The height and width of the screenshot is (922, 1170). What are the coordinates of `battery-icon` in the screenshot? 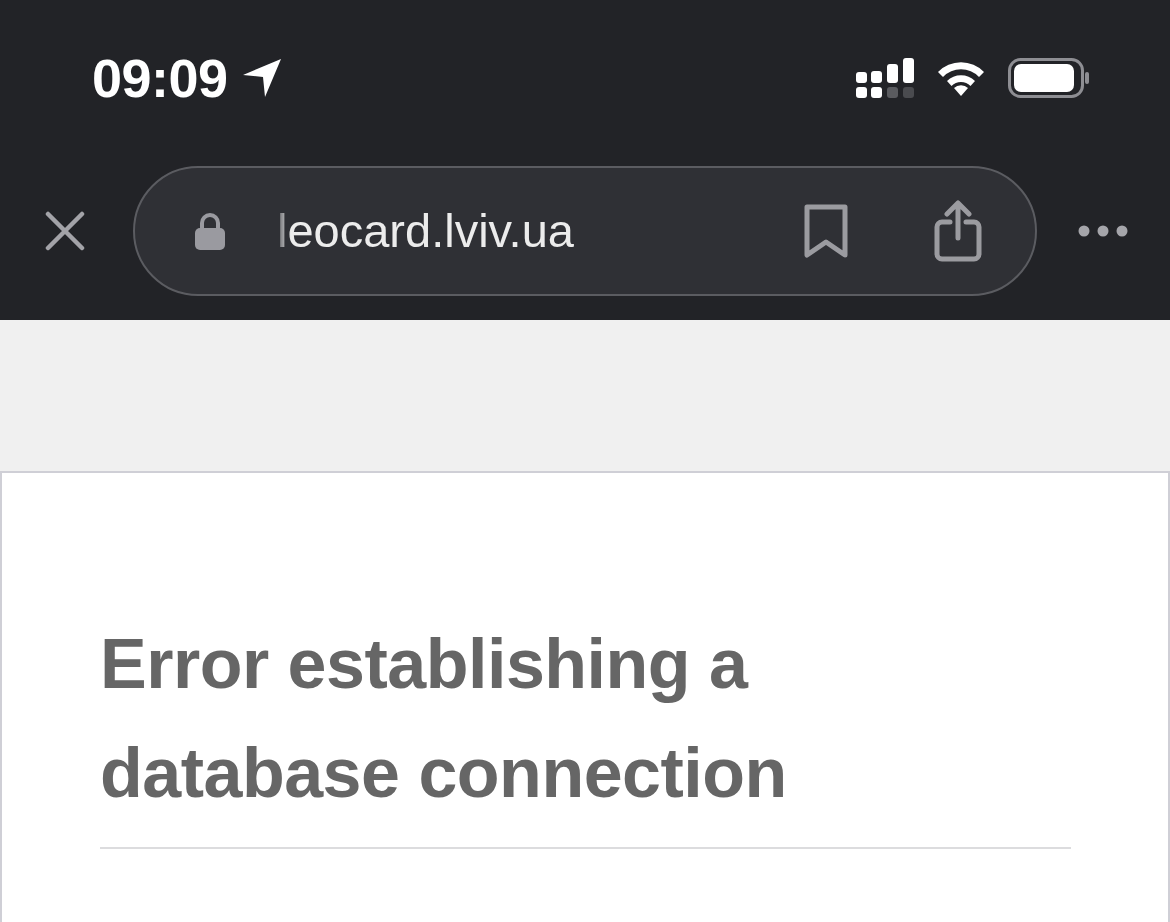 It's located at (1049, 78).